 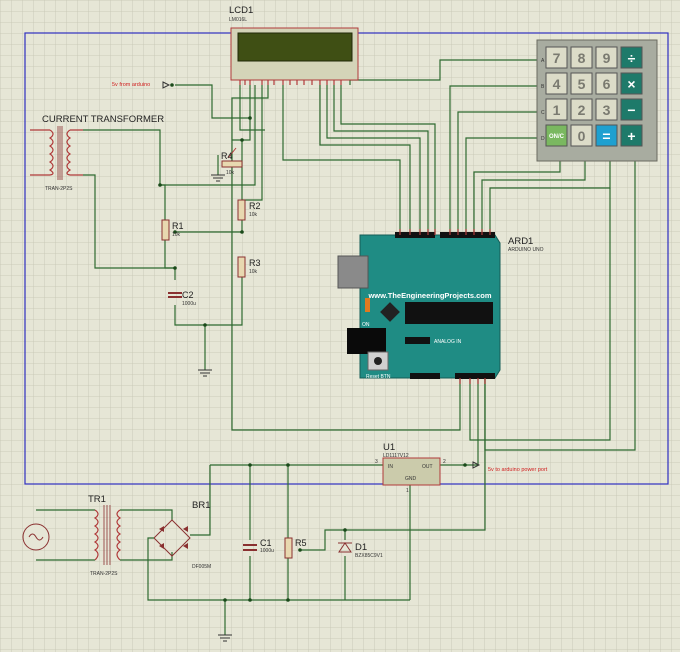 I want to click on key-2-3: −, so click(x=631, y=109).